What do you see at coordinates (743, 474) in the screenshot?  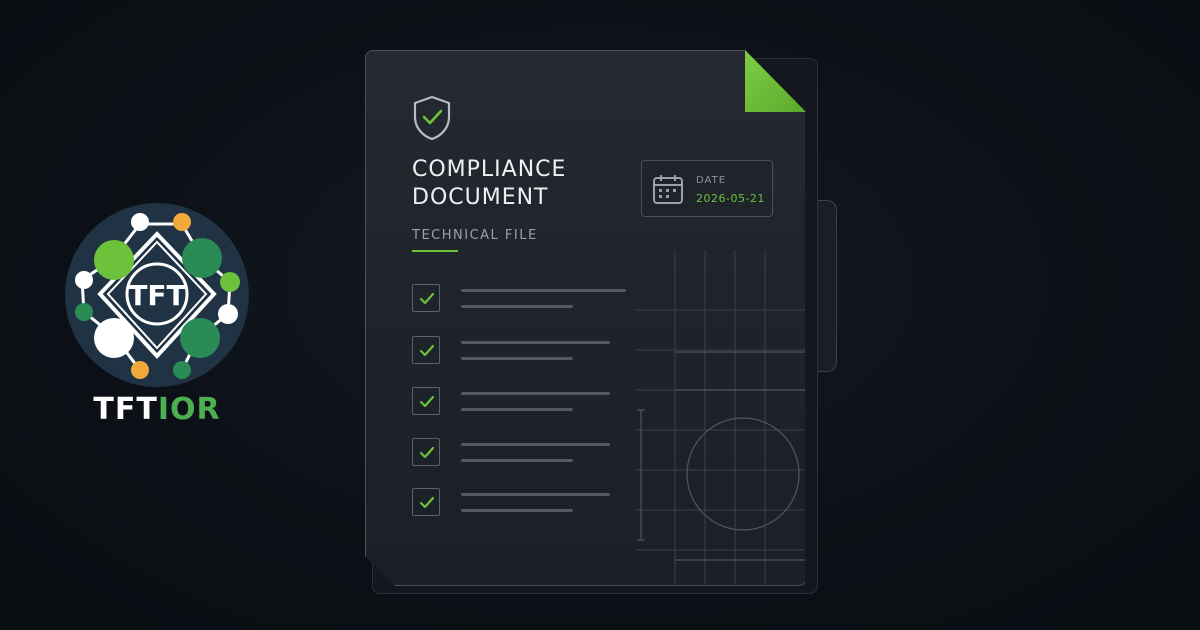 I see `blueprint-circle` at bounding box center [743, 474].